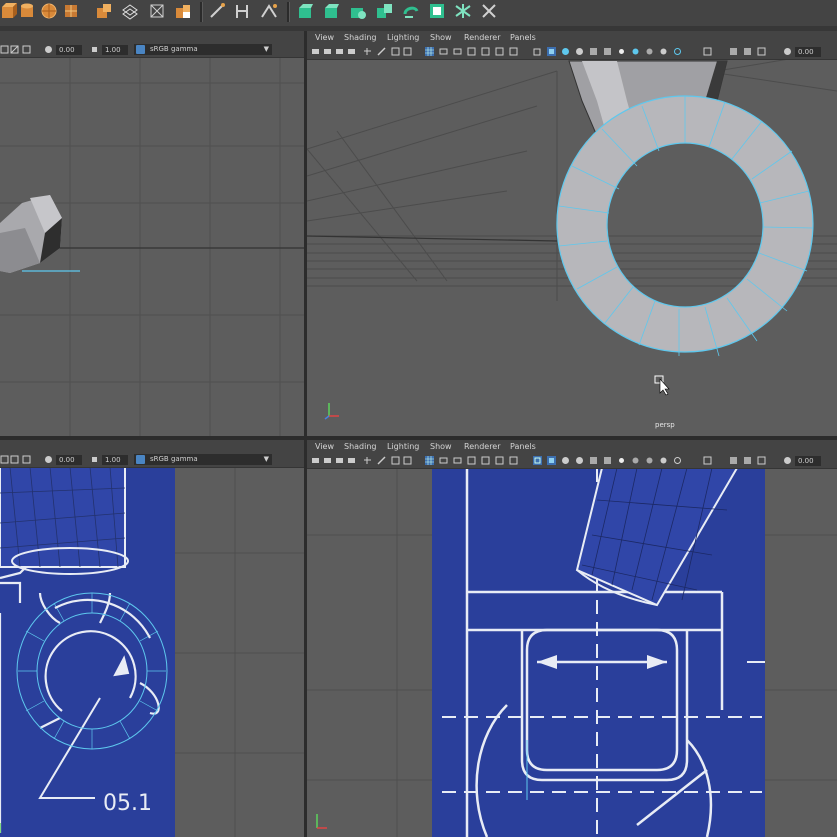 The width and height of the screenshot is (837, 837). Describe the element at coordinates (395, 460) in the screenshot. I see `film-gate-icon` at that location.